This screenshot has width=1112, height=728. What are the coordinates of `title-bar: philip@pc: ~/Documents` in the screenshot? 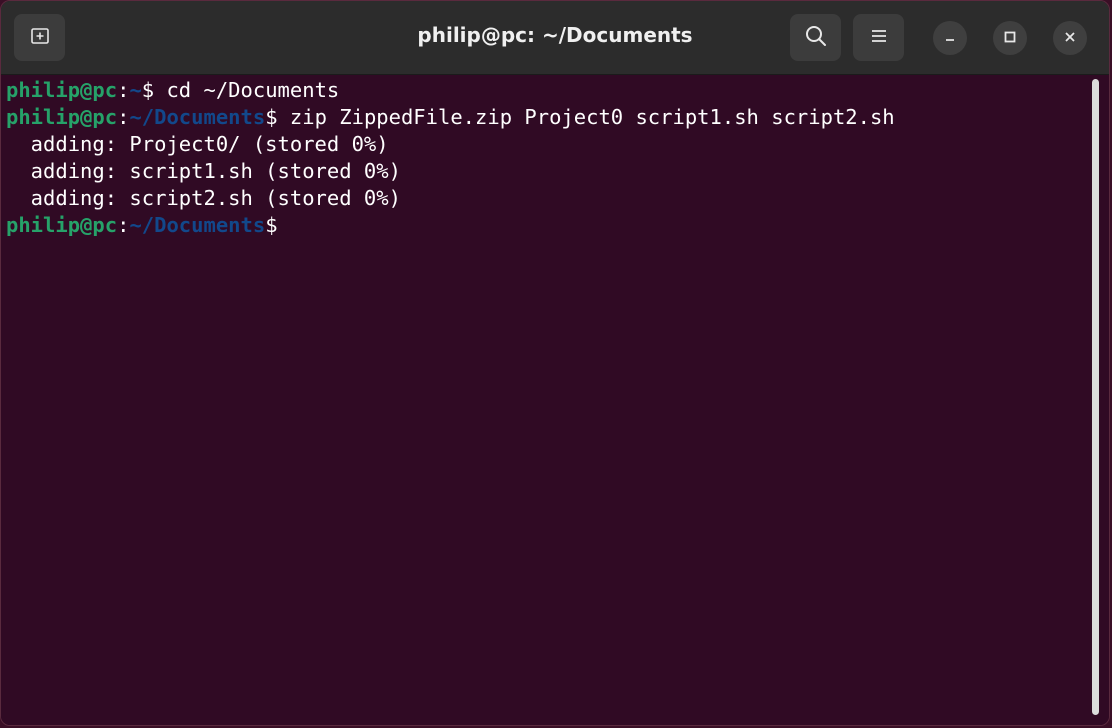 It's located at (555, 38).